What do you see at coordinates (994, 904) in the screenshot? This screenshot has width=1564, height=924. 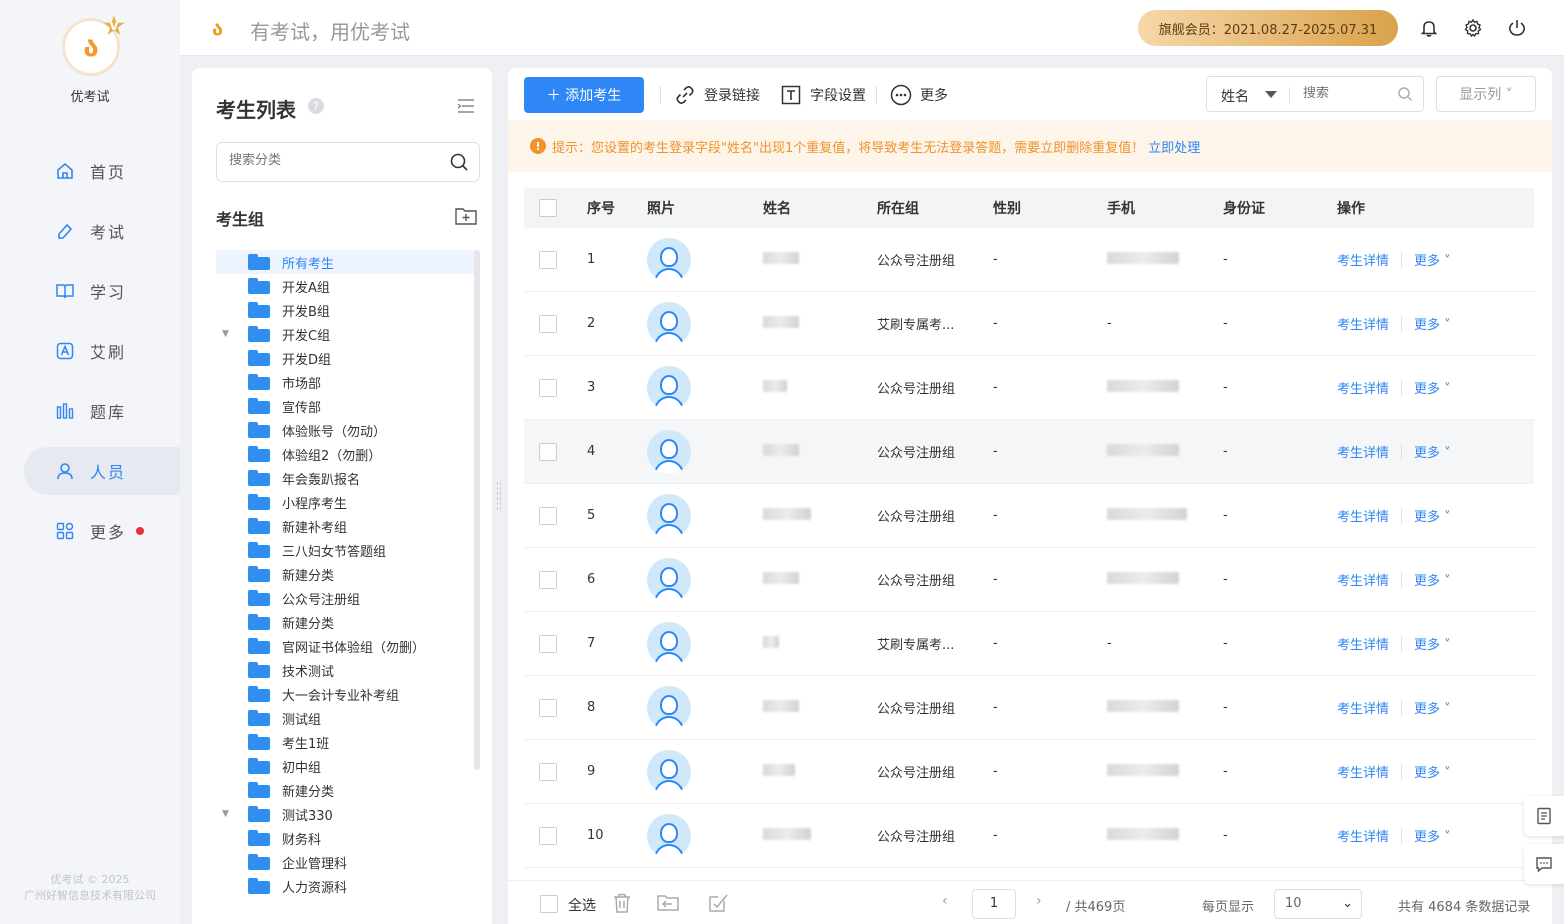 I see `page-number-input: 1` at bounding box center [994, 904].